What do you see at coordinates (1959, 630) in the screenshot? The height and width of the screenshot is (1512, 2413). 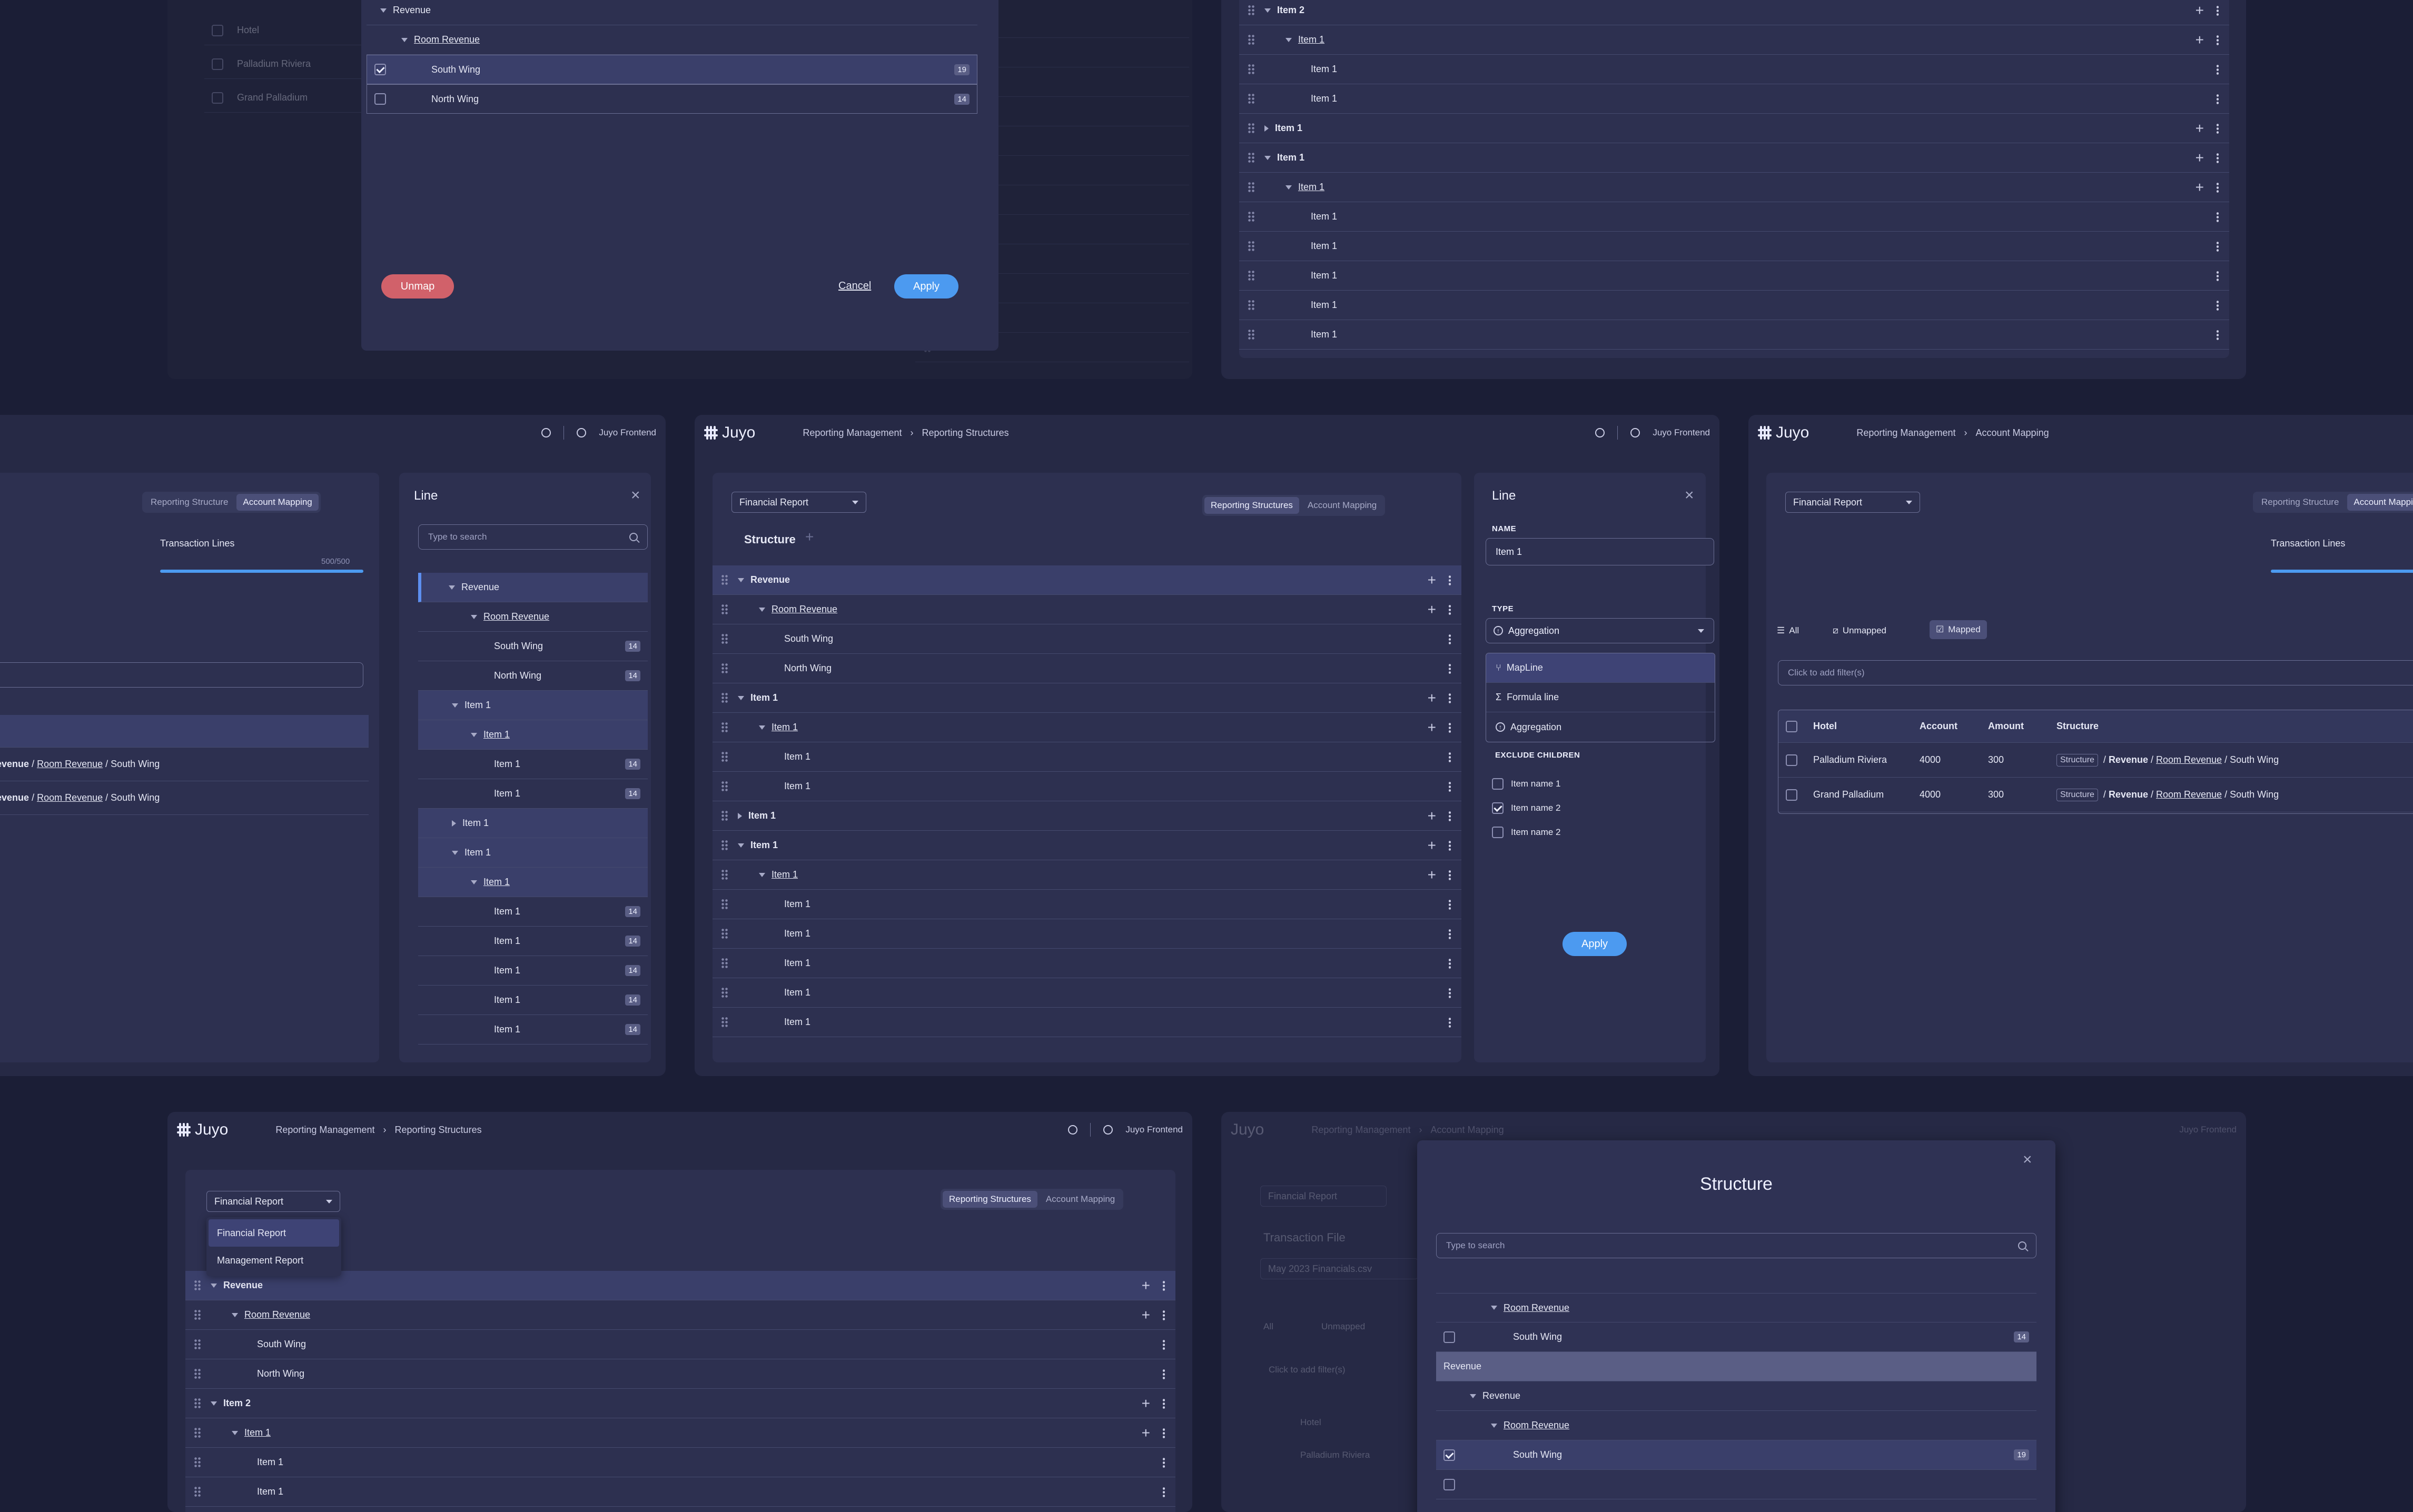 I see `filter-mapped: ☑ Mapped` at bounding box center [1959, 630].